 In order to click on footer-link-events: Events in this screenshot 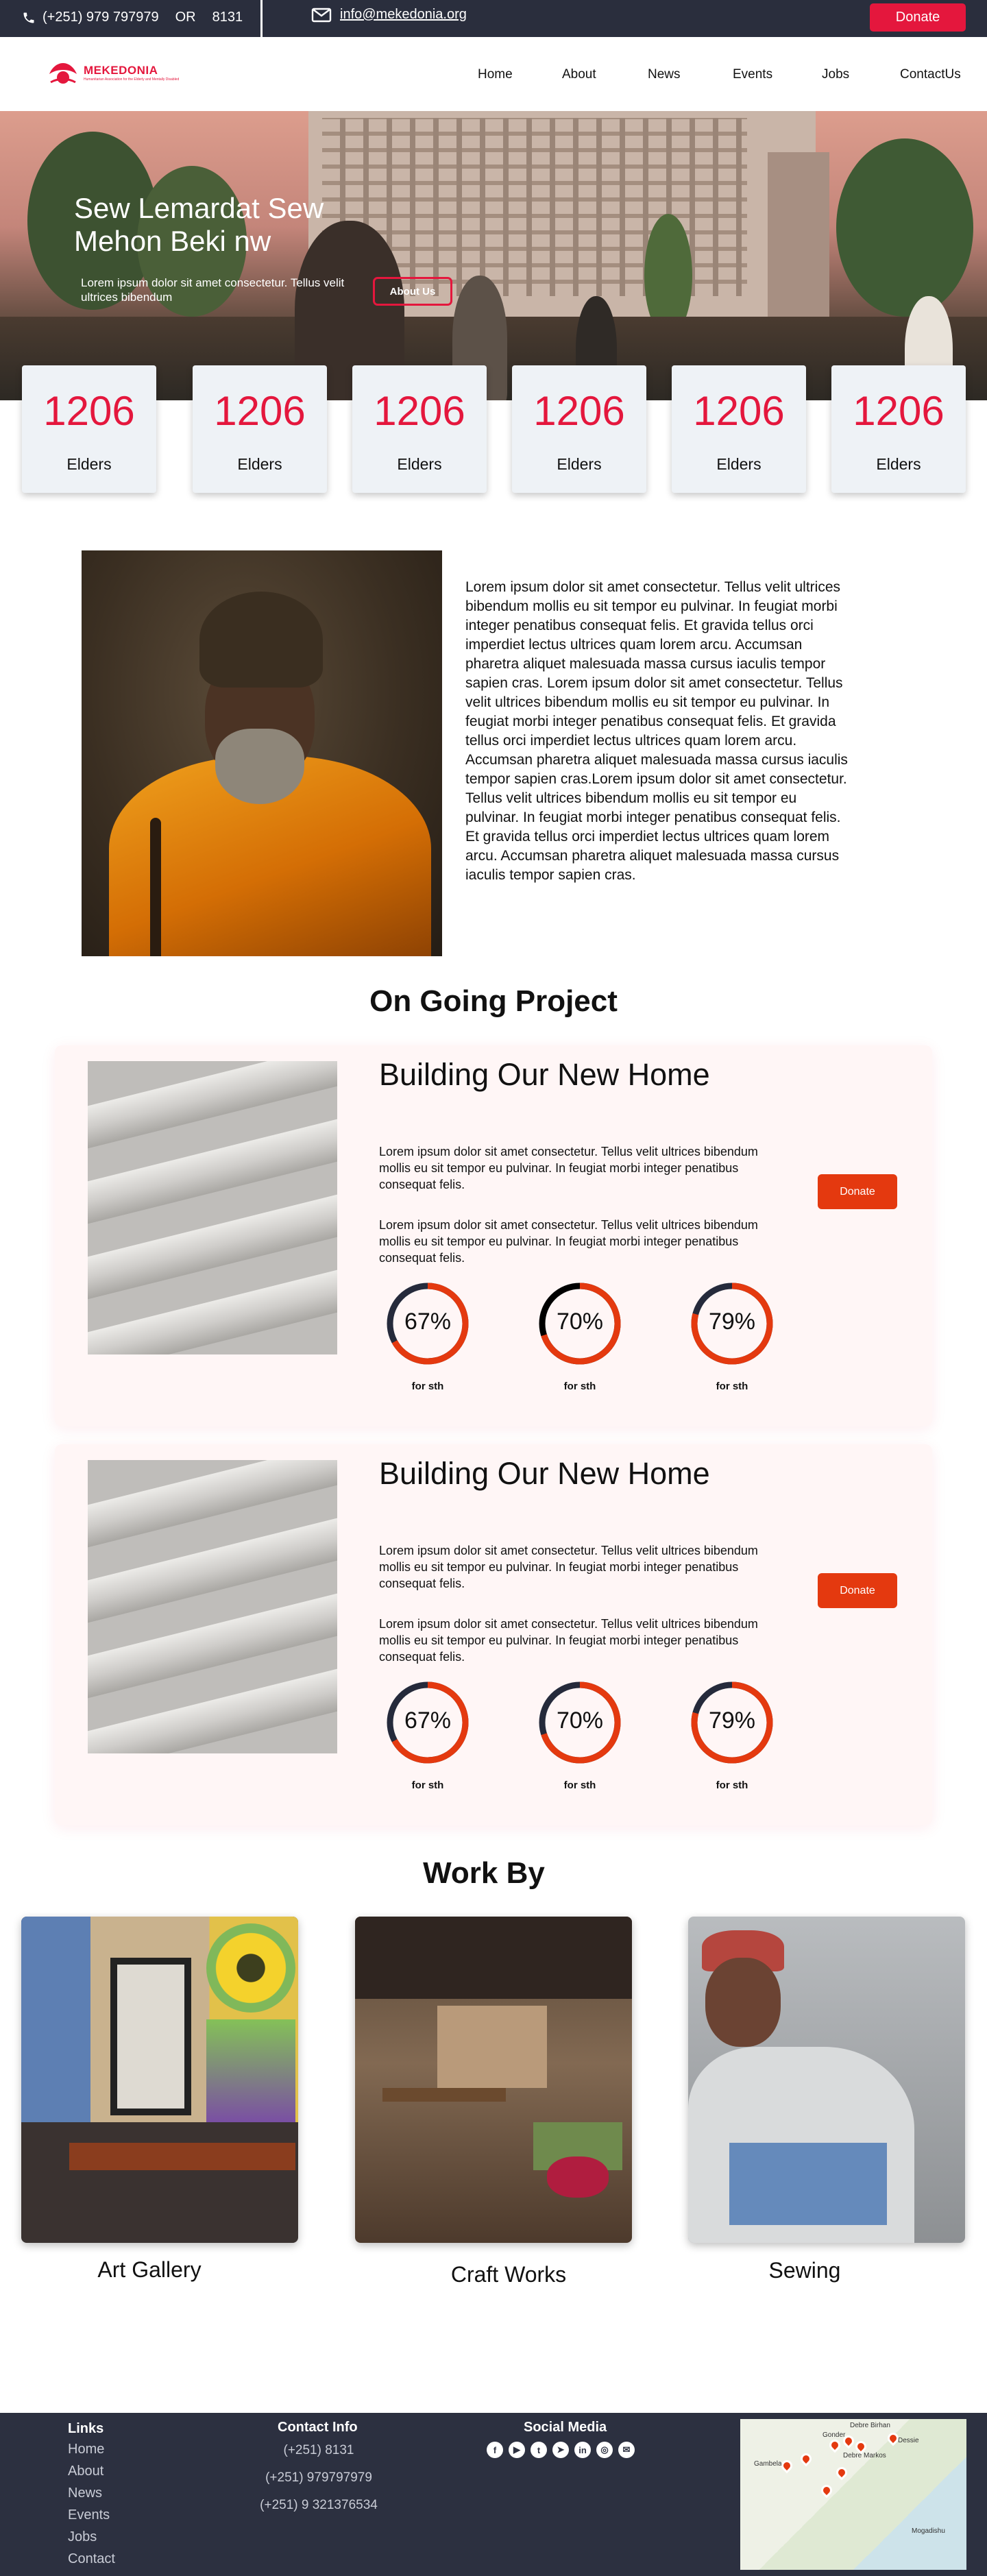, I will do `click(89, 2515)`.